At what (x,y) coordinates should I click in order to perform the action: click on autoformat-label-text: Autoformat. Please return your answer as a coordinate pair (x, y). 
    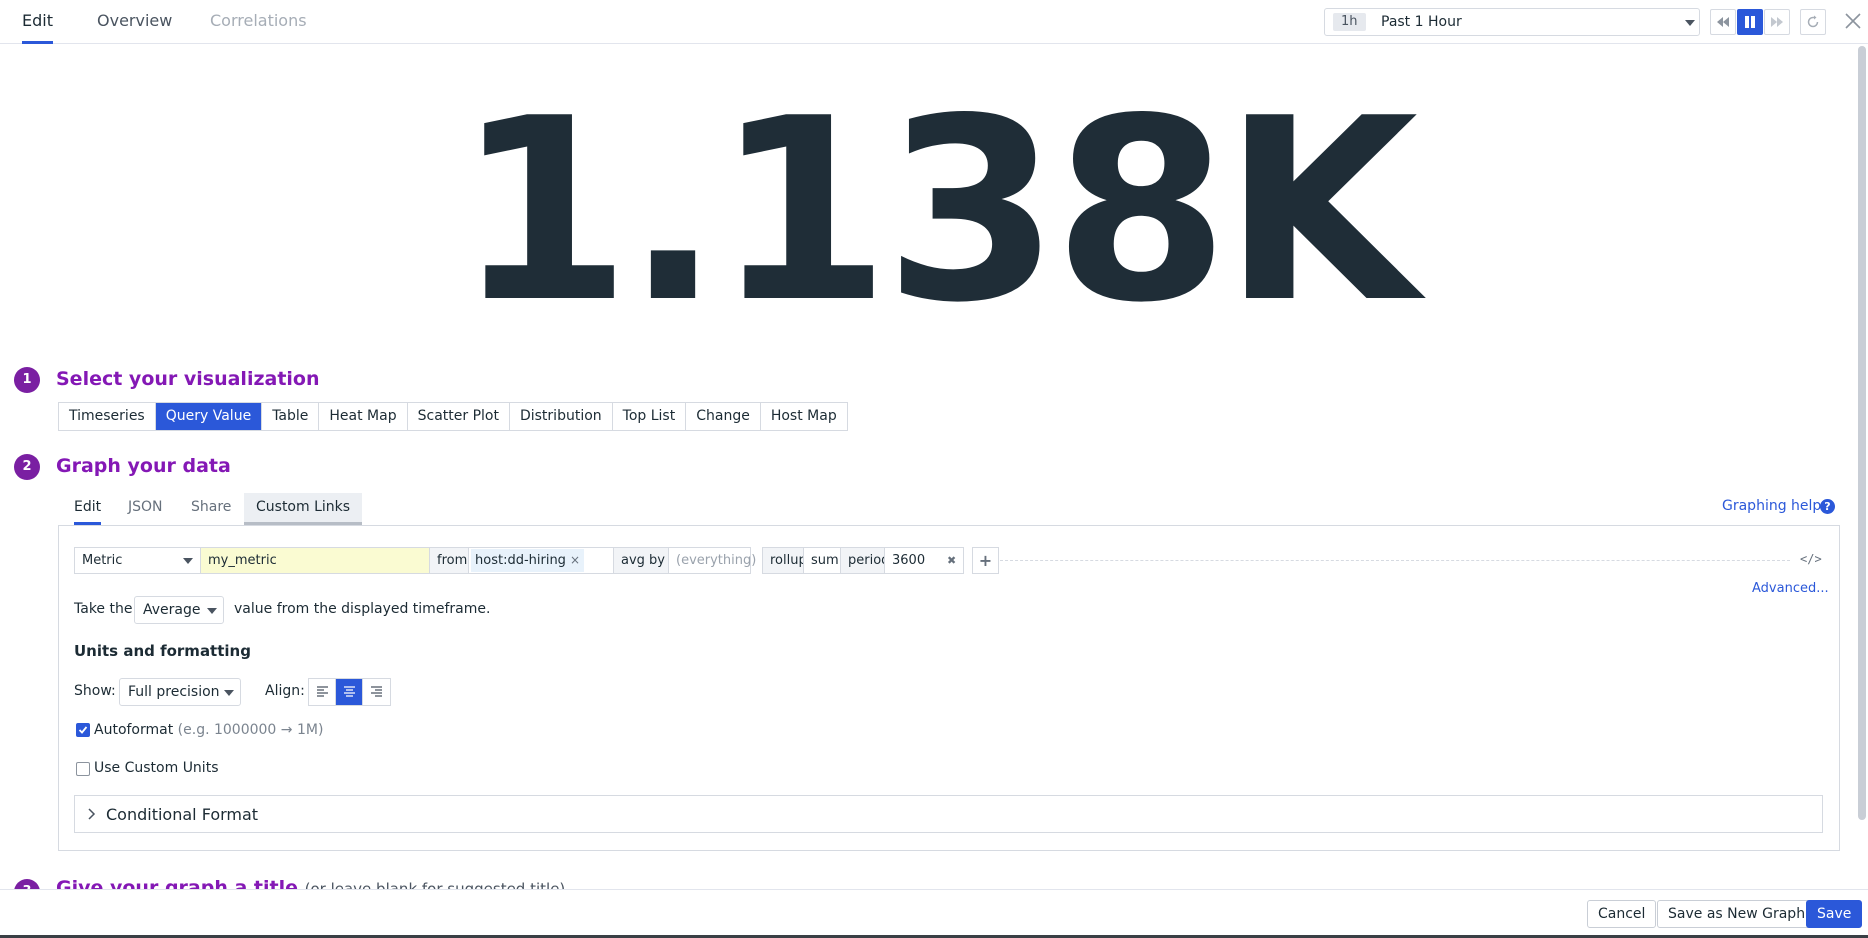
    Looking at the image, I should click on (134, 730).